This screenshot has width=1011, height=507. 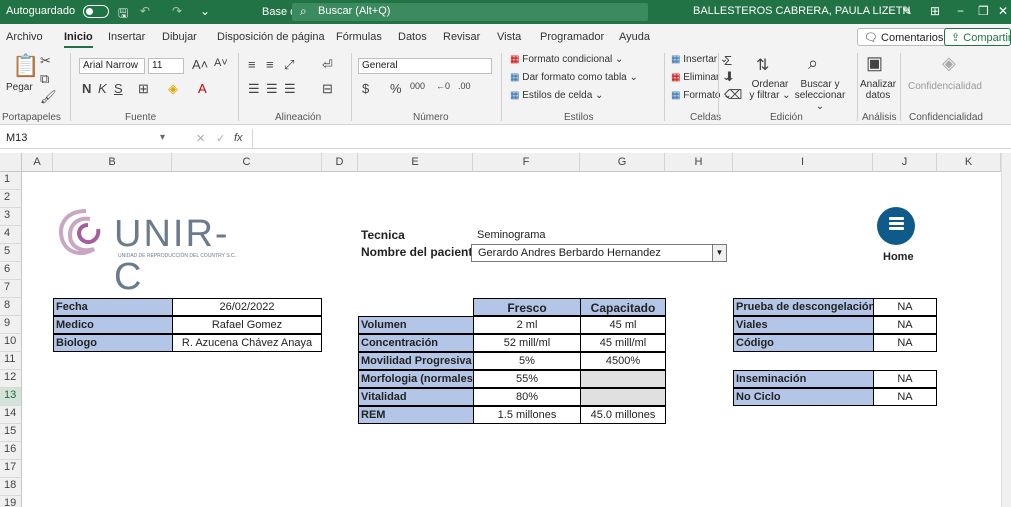 I want to click on tab-datos: Datos, so click(x=412, y=37).